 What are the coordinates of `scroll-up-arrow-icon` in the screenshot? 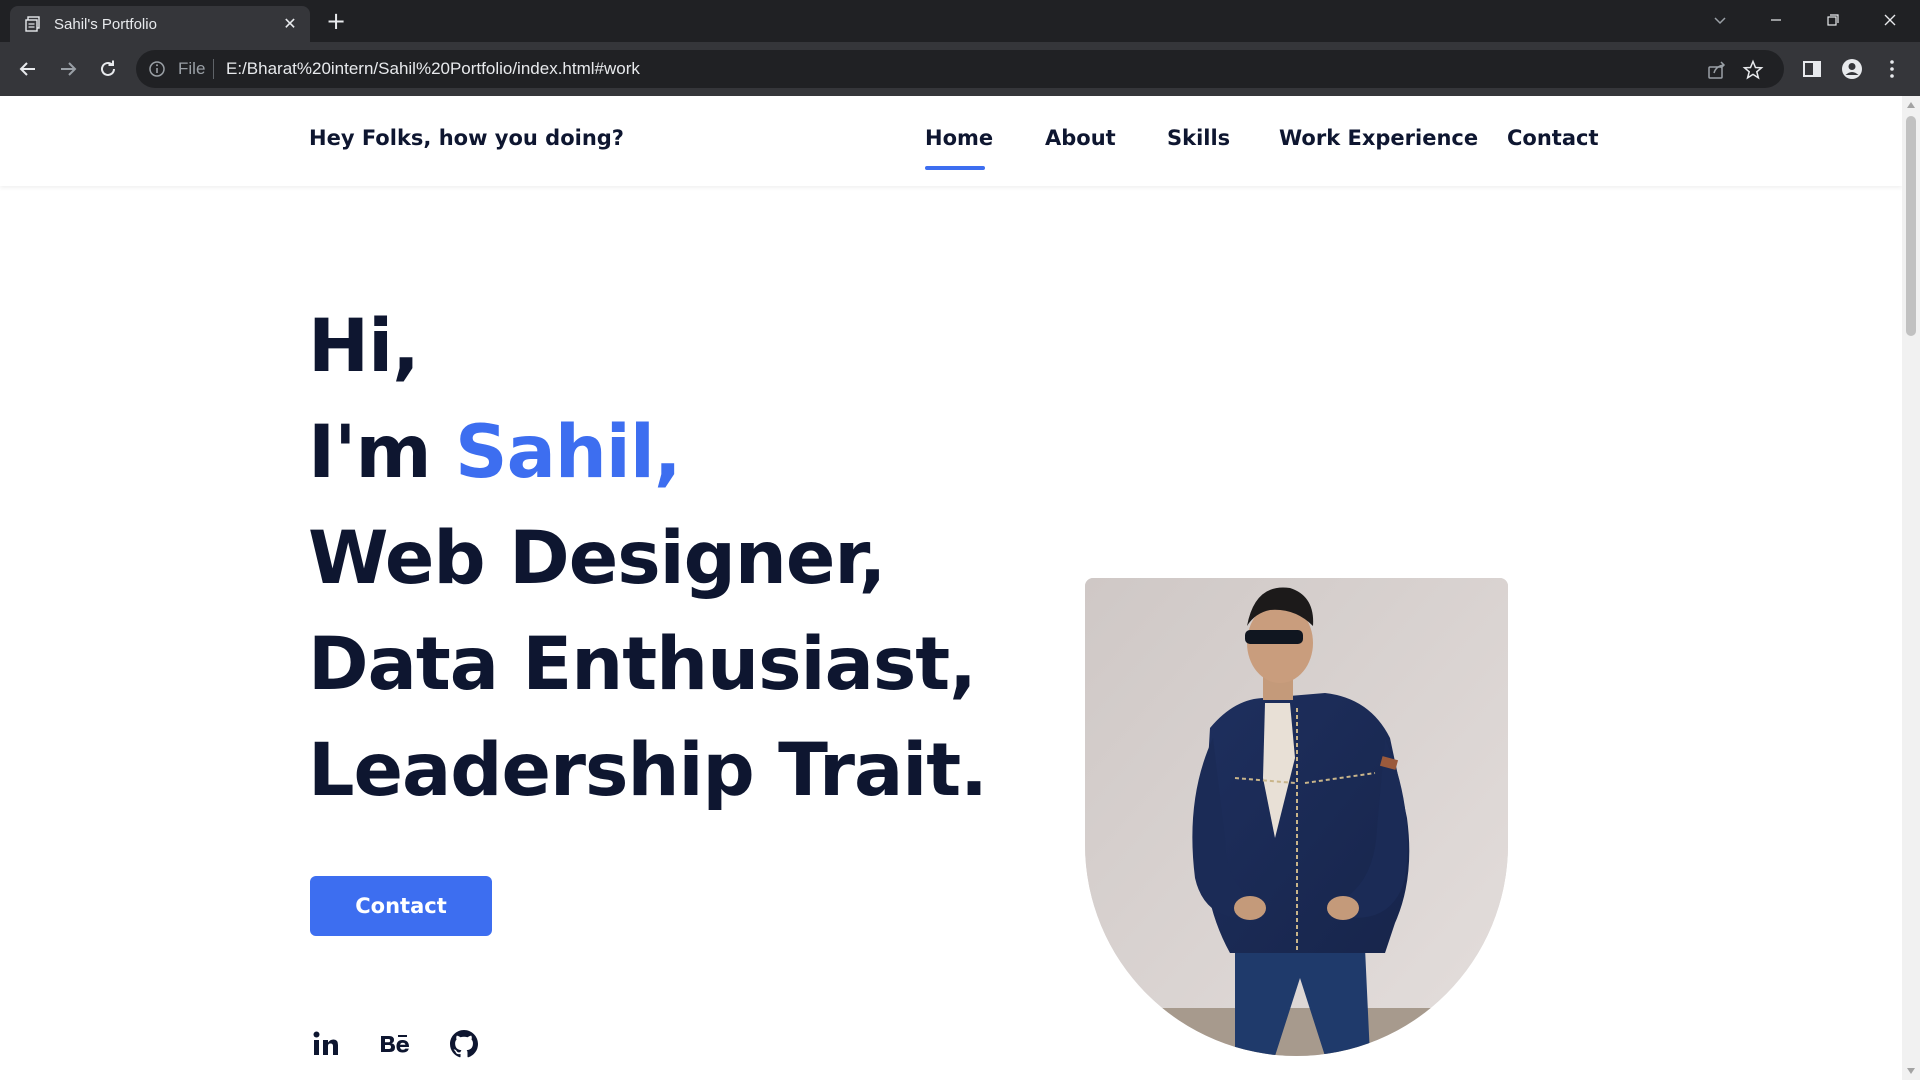 It's located at (1911, 105).